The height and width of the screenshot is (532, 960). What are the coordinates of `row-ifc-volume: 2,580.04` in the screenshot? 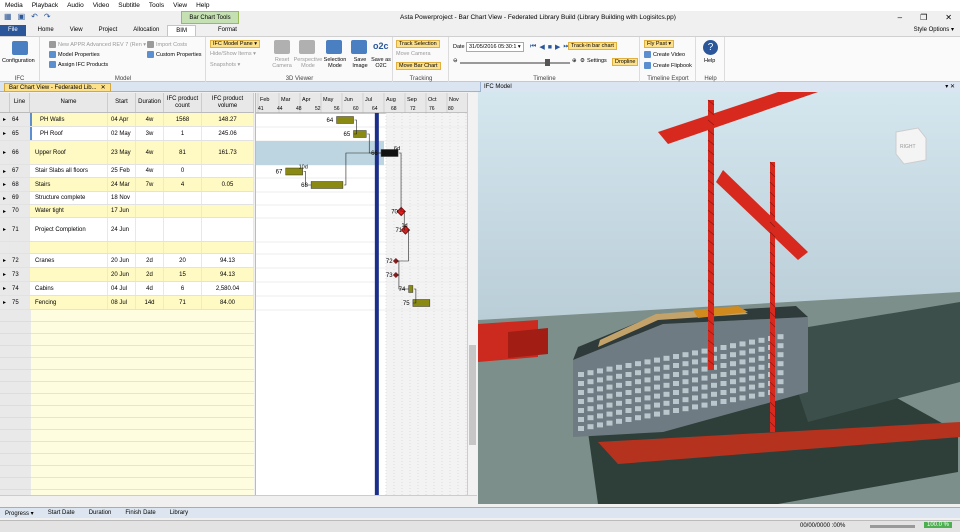 It's located at (228, 288).